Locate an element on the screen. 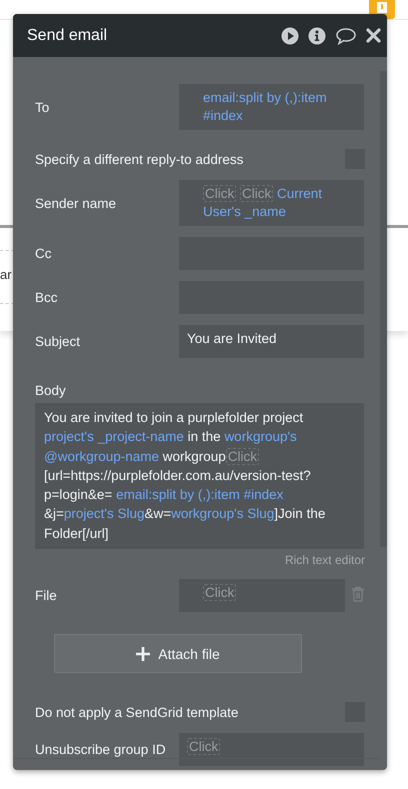  input-field: Click Click Current User's _name is located at coordinates (271, 203).